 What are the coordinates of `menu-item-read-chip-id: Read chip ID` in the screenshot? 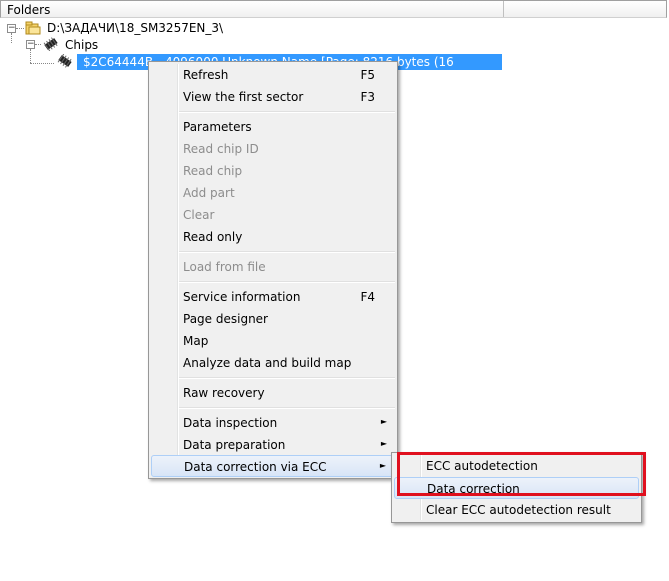 It's located at (221, 149).